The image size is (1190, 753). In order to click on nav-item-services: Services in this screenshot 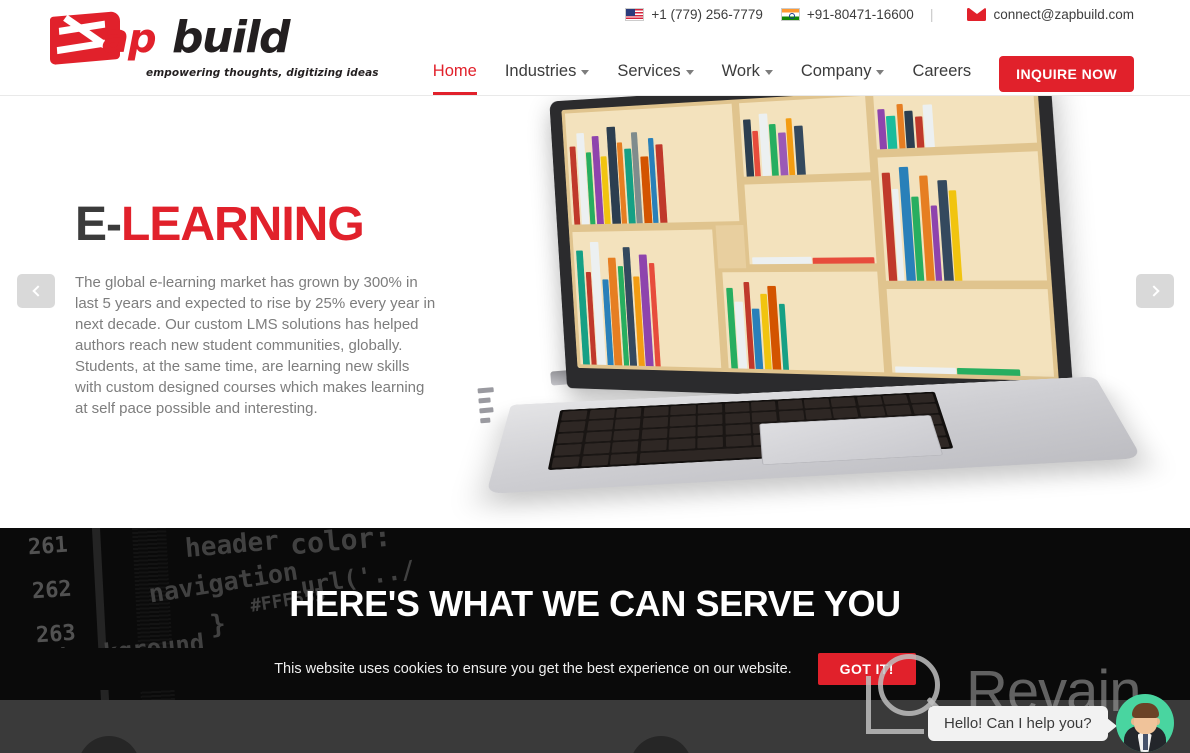, I will do `click(655, 73)`.